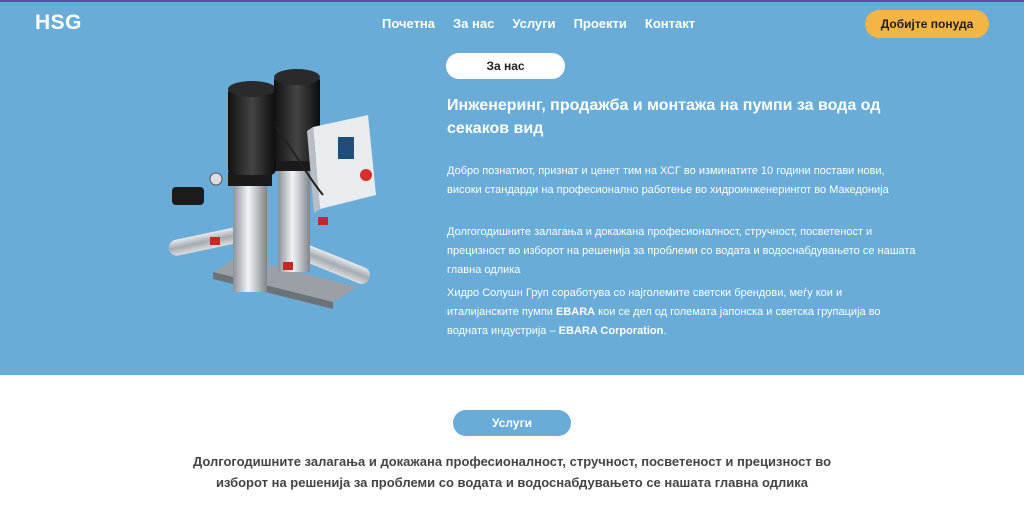 The width and height of the screenshot is (1024, 506). Describe the element at coordinates (58, 23) in the screenshot. I see `logo: HSG` at that location.